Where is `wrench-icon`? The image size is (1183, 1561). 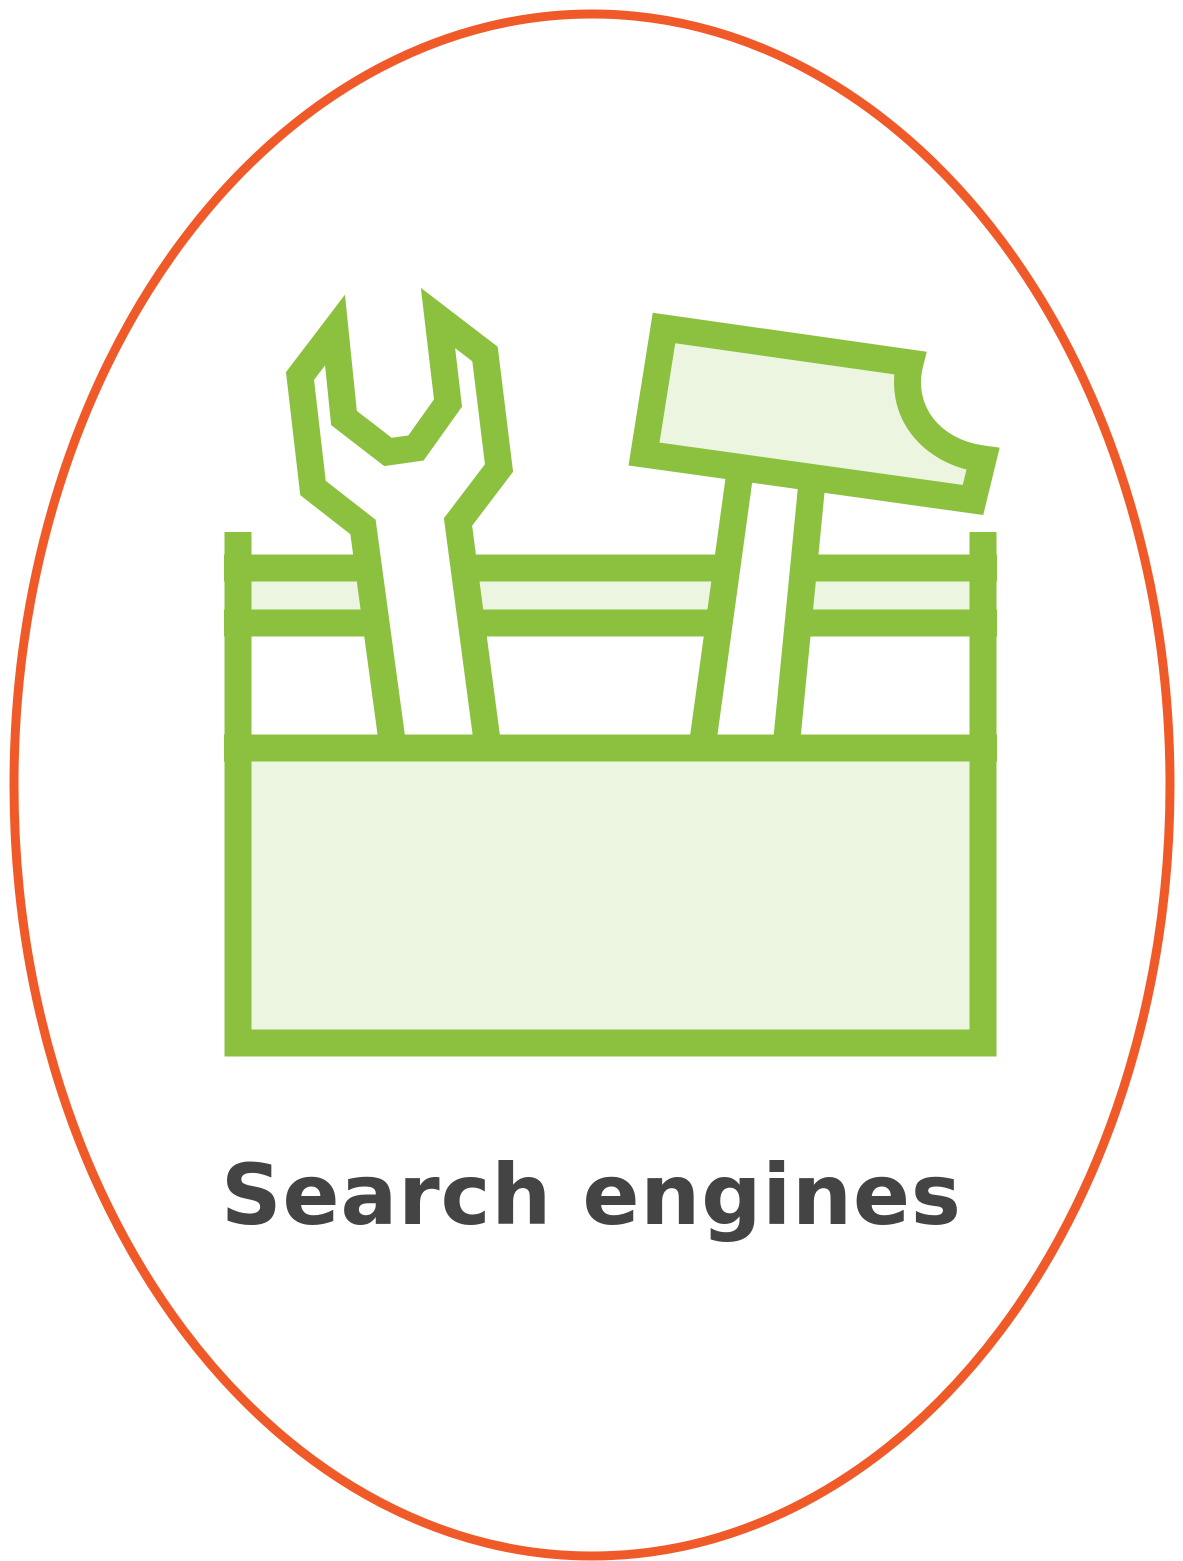
wrench-icon is located at coordinates (399, 524).